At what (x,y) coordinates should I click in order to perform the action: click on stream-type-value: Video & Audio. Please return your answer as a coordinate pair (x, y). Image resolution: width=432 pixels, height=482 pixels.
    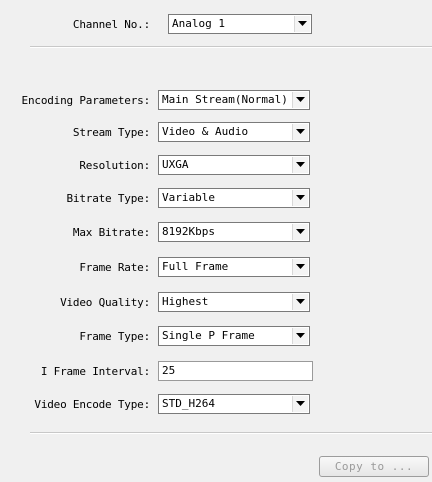
    Looking at the image, I should click on (205, 131).